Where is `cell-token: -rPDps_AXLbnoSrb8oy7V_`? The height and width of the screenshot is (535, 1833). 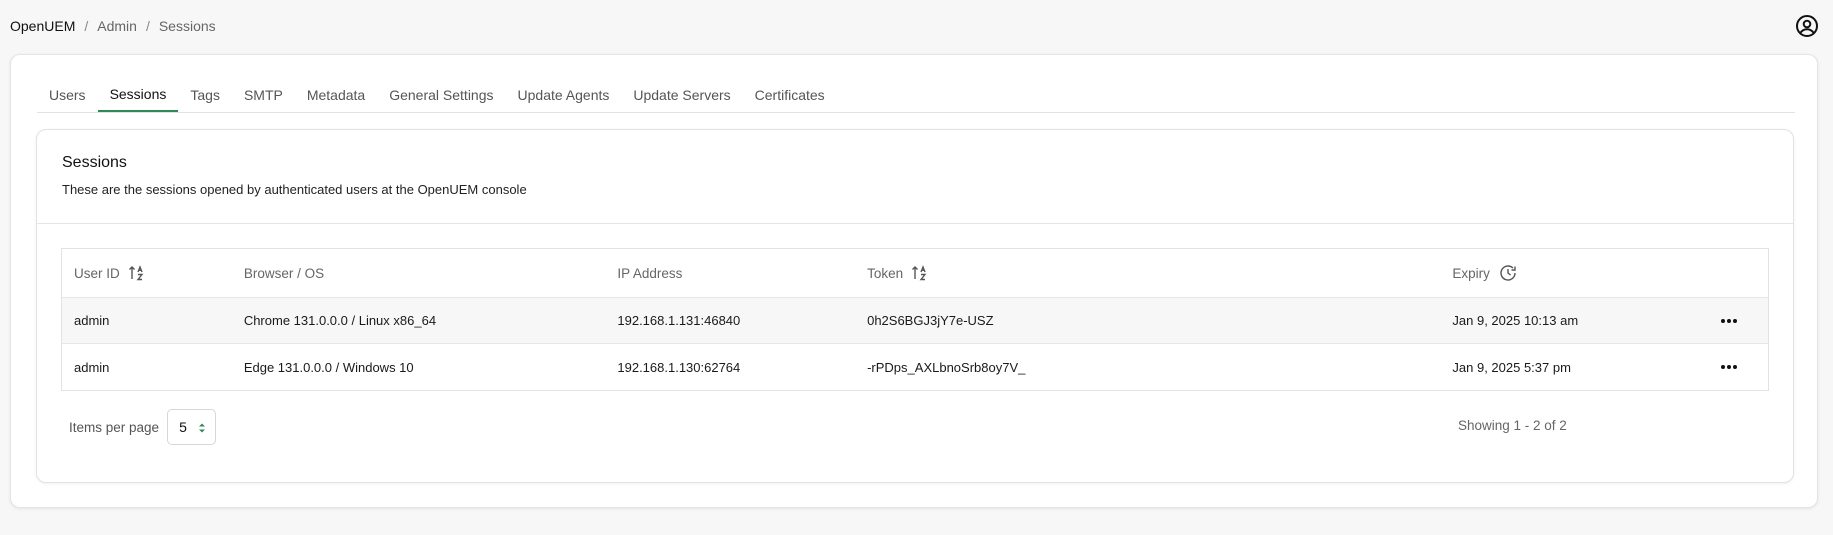 cell-token: -rPDps_AXLbnoSrb8oy7V_ is located at coordinates (946, 367).